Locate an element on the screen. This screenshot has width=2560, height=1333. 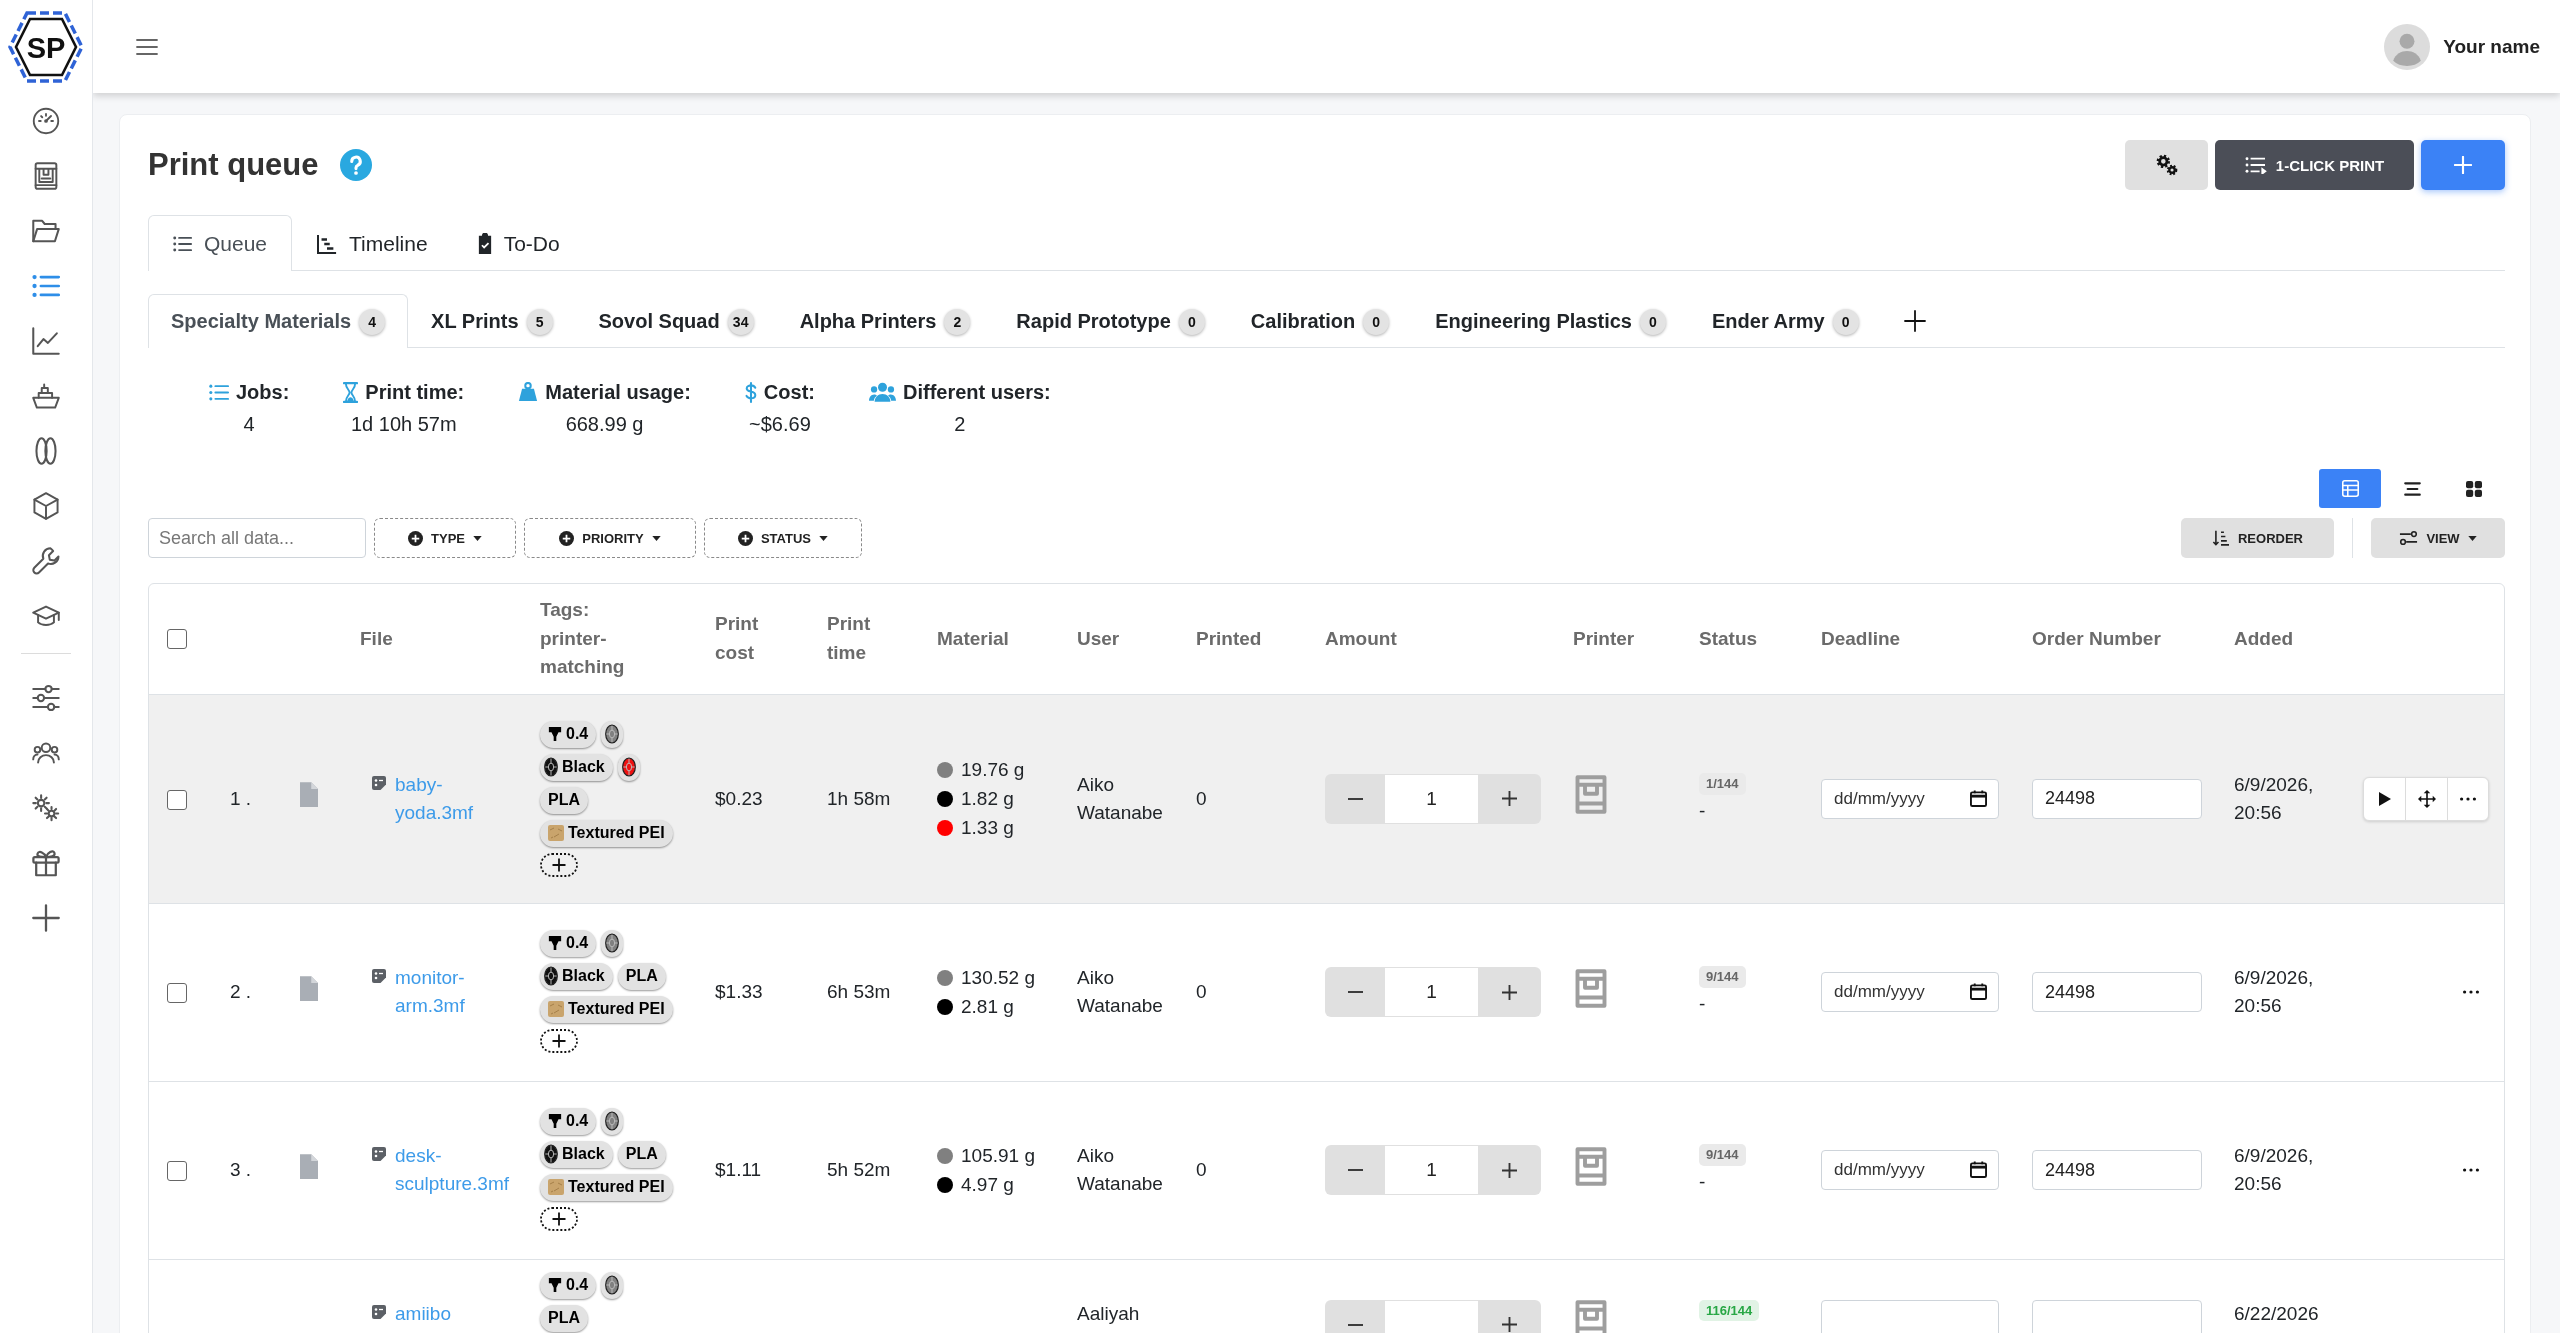
reorder-button: REORDER is located at coordinates (2257, 538).